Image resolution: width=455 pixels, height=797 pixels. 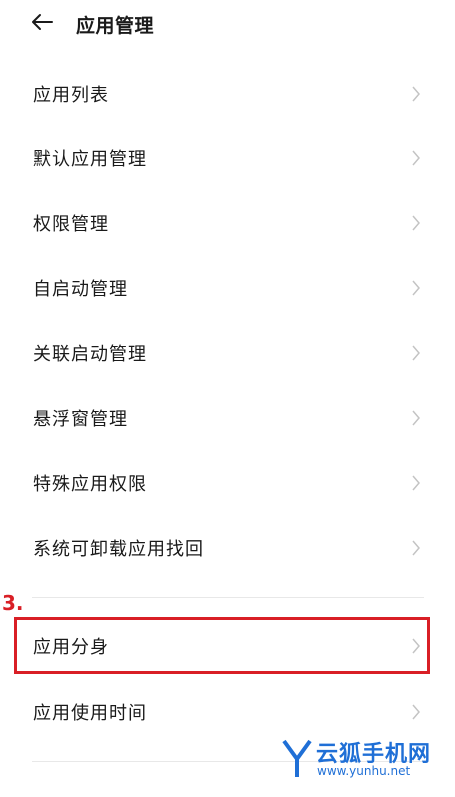 I want to click on step-annotation: 3., so click(x=13, y=603).